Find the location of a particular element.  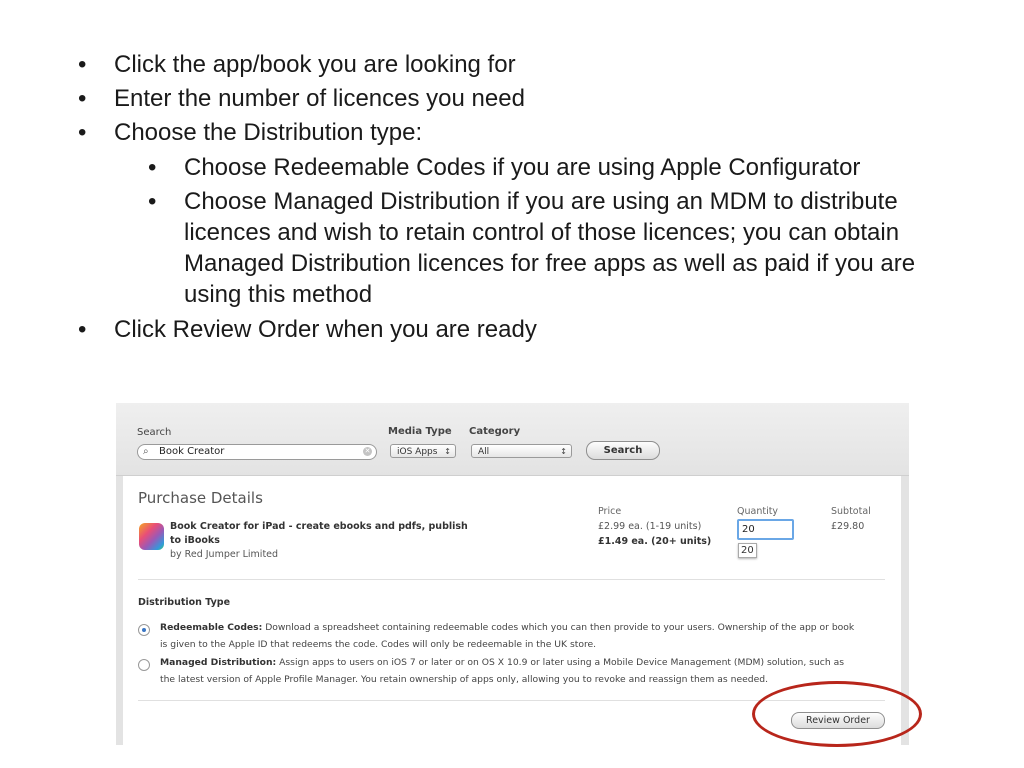

search-icon: ⌕ is located at coordinates (146, 451).